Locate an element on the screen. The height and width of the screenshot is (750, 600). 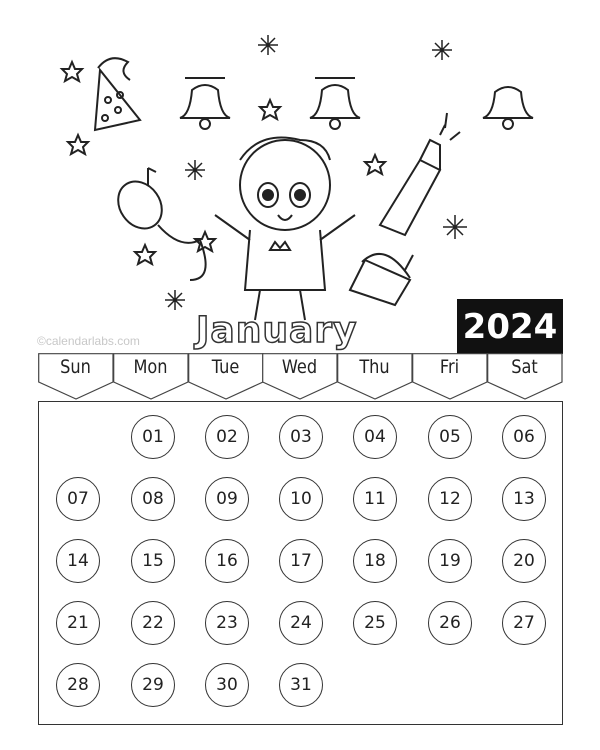
day-cell: 29 is located at coordinates (153, 685).